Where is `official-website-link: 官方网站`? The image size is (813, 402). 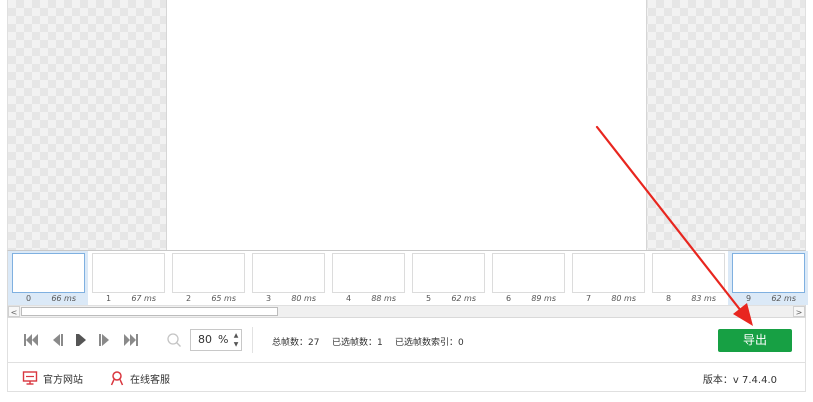 official-website-link: 官方网站 is located at coordinates (52, 378).